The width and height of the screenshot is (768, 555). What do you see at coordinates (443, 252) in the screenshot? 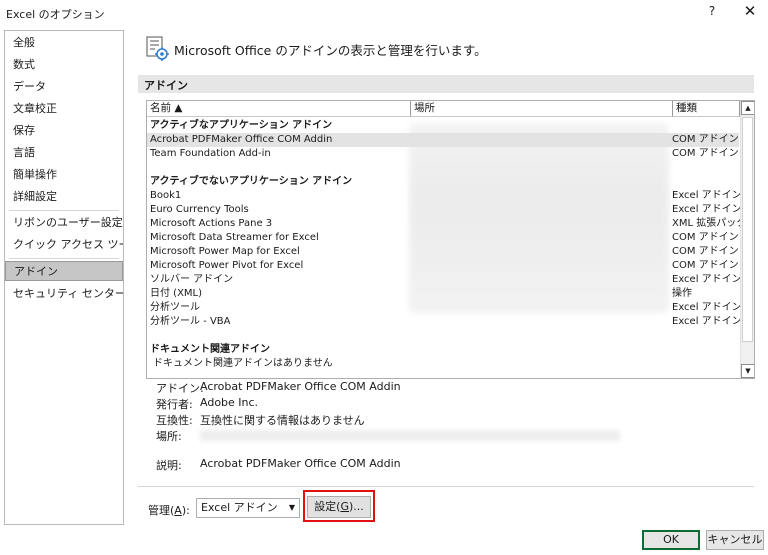
I see `list-item: Microsoft Power Map for Excel COM アドイン` at bounding box center [443, 252].